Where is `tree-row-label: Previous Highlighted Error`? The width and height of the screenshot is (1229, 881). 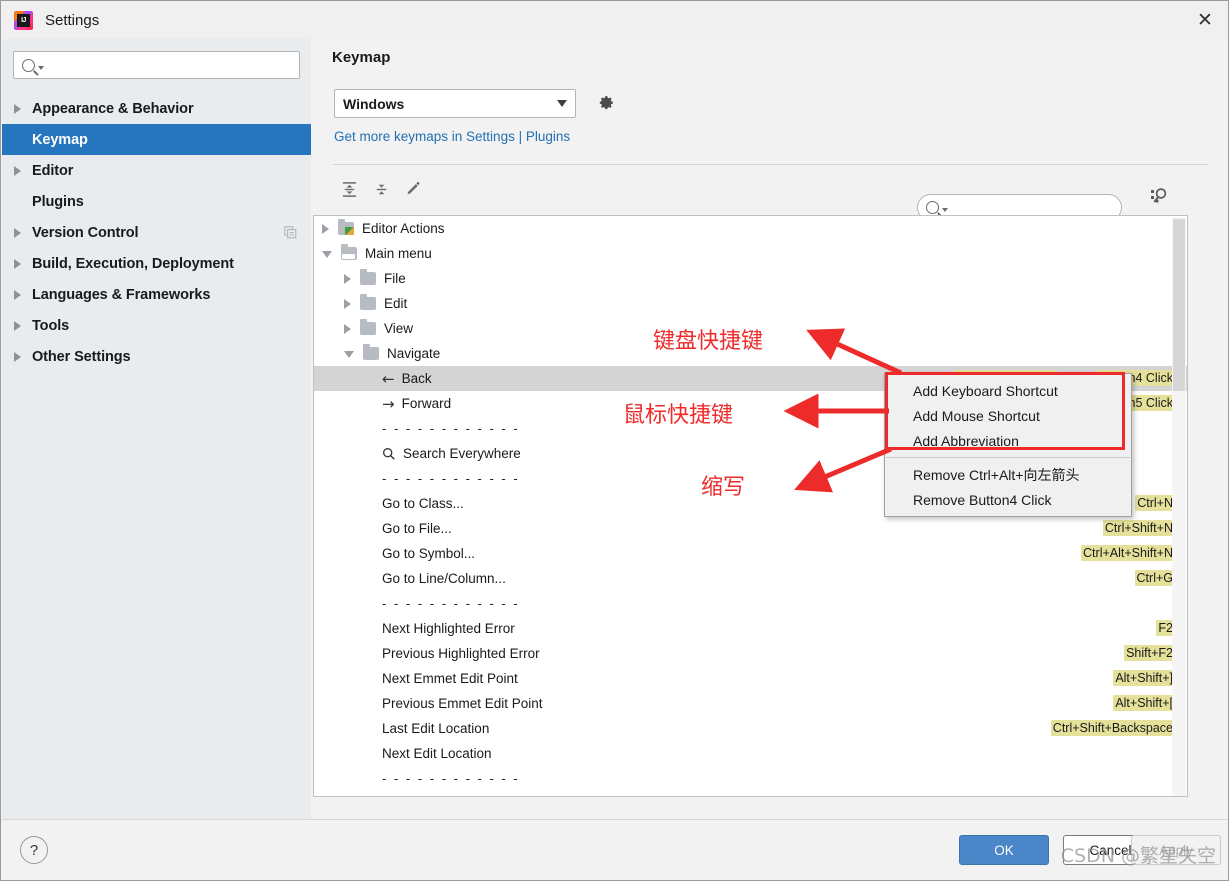
tree-row-label: Previous Highlighted Error is located at coordinates (461, 653).